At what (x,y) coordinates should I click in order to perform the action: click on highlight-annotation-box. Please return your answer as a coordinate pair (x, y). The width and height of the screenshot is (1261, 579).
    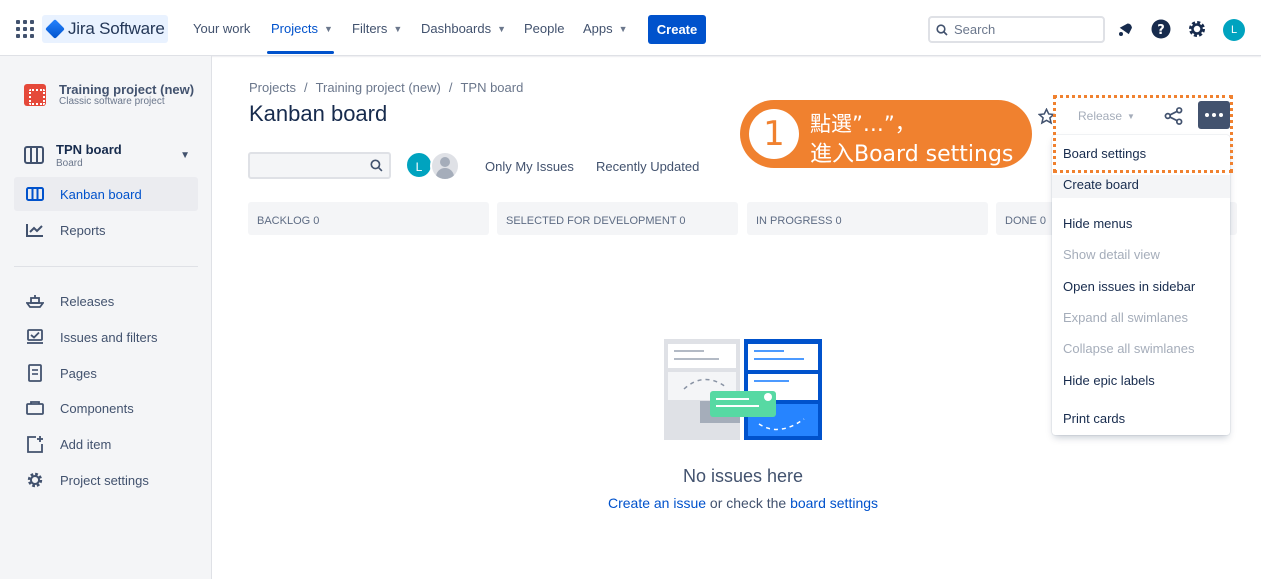
    Looking at the image, I should click on (1143, 134).